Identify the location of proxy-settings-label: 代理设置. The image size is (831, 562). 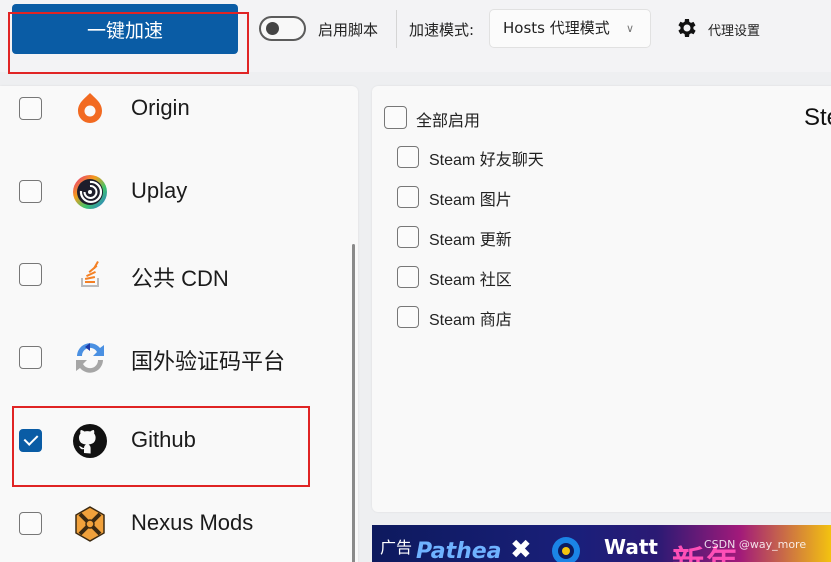
(734, 29).